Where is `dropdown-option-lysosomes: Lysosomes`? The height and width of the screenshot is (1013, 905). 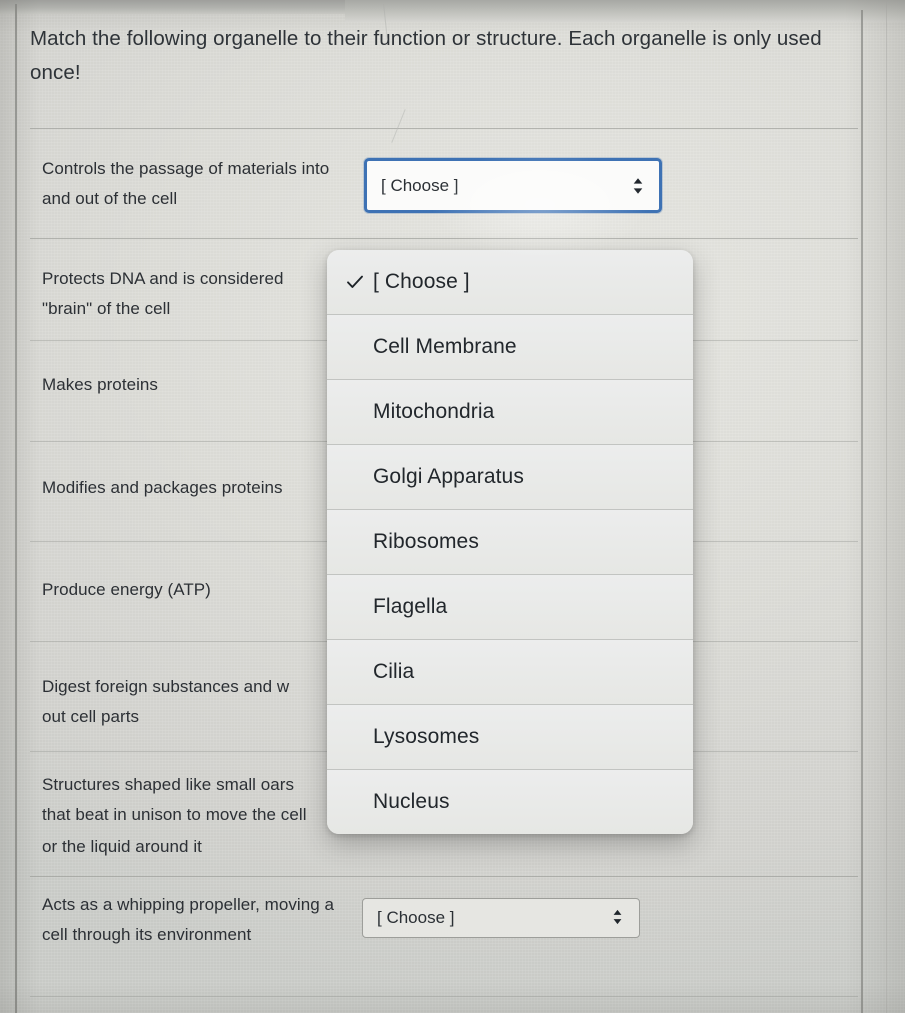 dropdown-option-lysosomes: Lysosomes is located at coordinates (510, 737).